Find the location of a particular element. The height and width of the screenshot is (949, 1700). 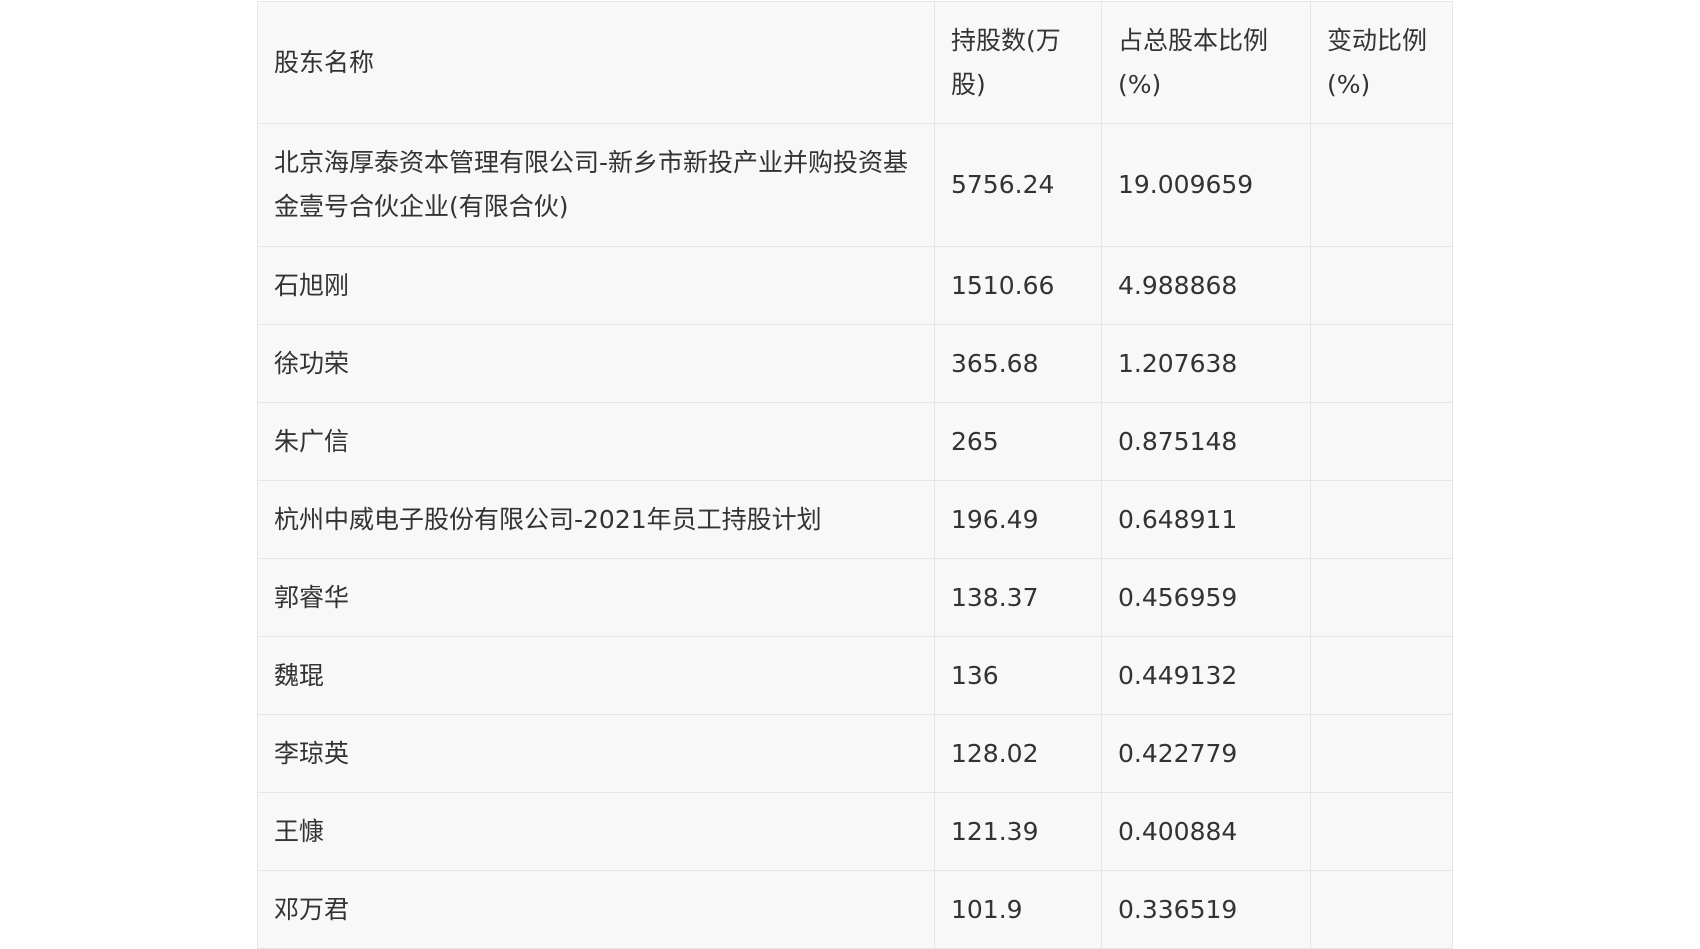

table-row: 杭州中威电子股份有限公司-2021年员工持股计划 196.49 0.648911 is located at coordinates (855, 519).